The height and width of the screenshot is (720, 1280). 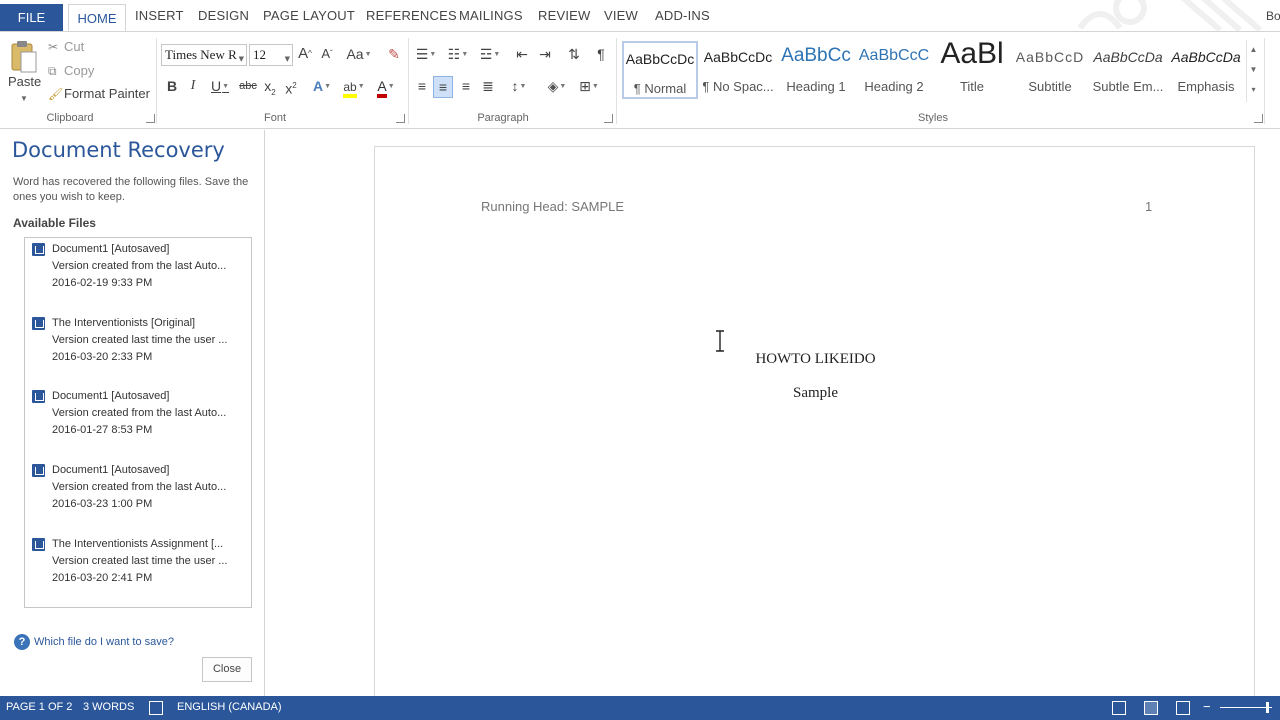 What do you see at coordinates (557, 87) in the screenshot?
I see `shading-button: ◈▼` at bounding box center [557, 87].